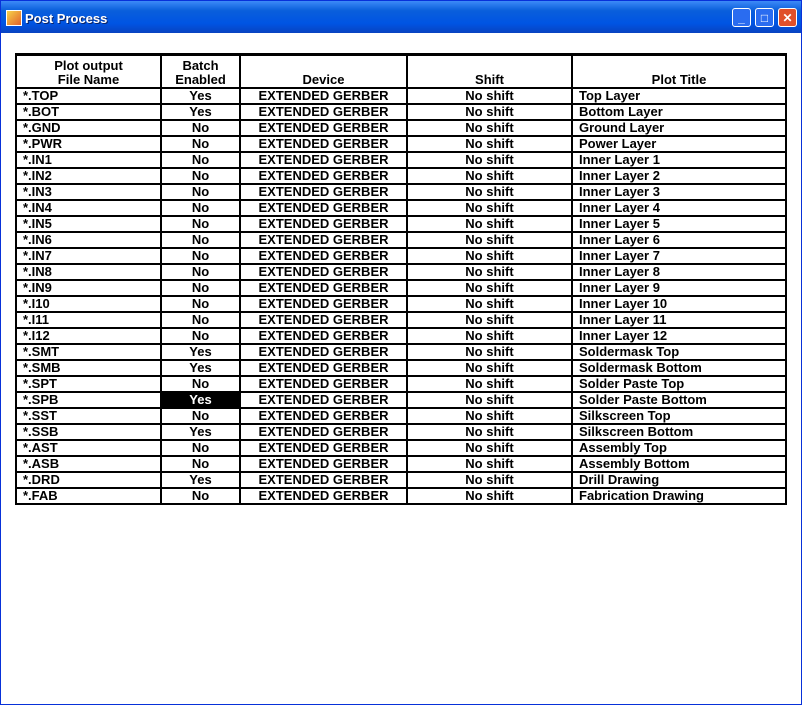  What do you see at coordinates (88, 176) in the screenshot?
I see `cell-file-name: *.IN2` at bounding box center [88, 176].